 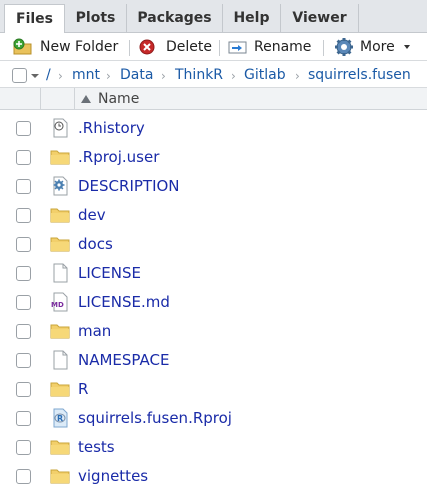 What do you see at coordinates (136, 75) in the screenshot?
I see `breadcrumb-data: Data` at bounding box center [136, 75].